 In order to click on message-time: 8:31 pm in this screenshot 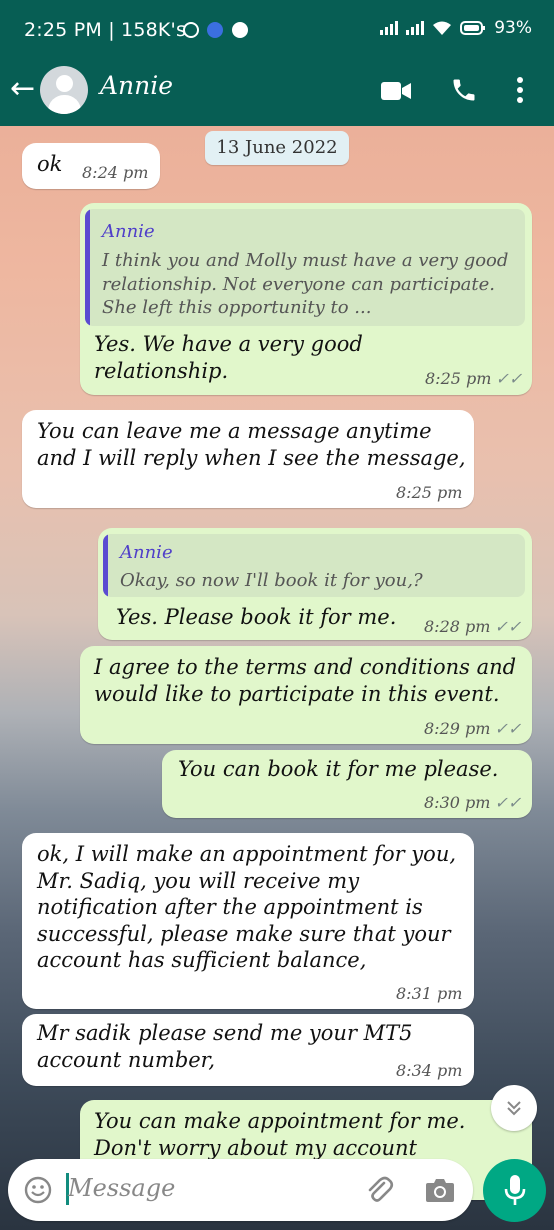, I will do `click(429, 993)`.